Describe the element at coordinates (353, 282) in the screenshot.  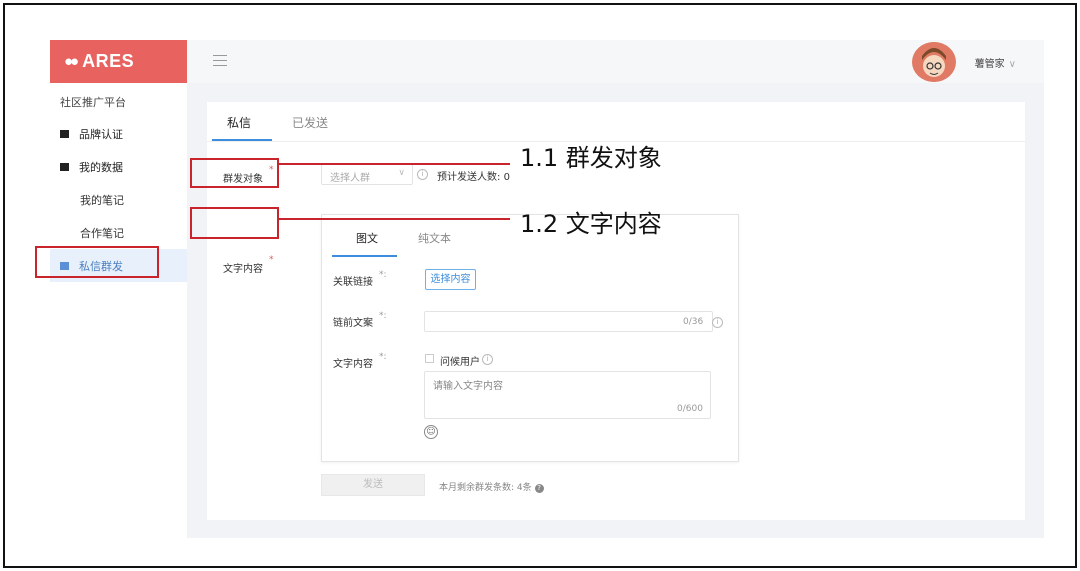
I see `link-label: 关联链接` at that location.